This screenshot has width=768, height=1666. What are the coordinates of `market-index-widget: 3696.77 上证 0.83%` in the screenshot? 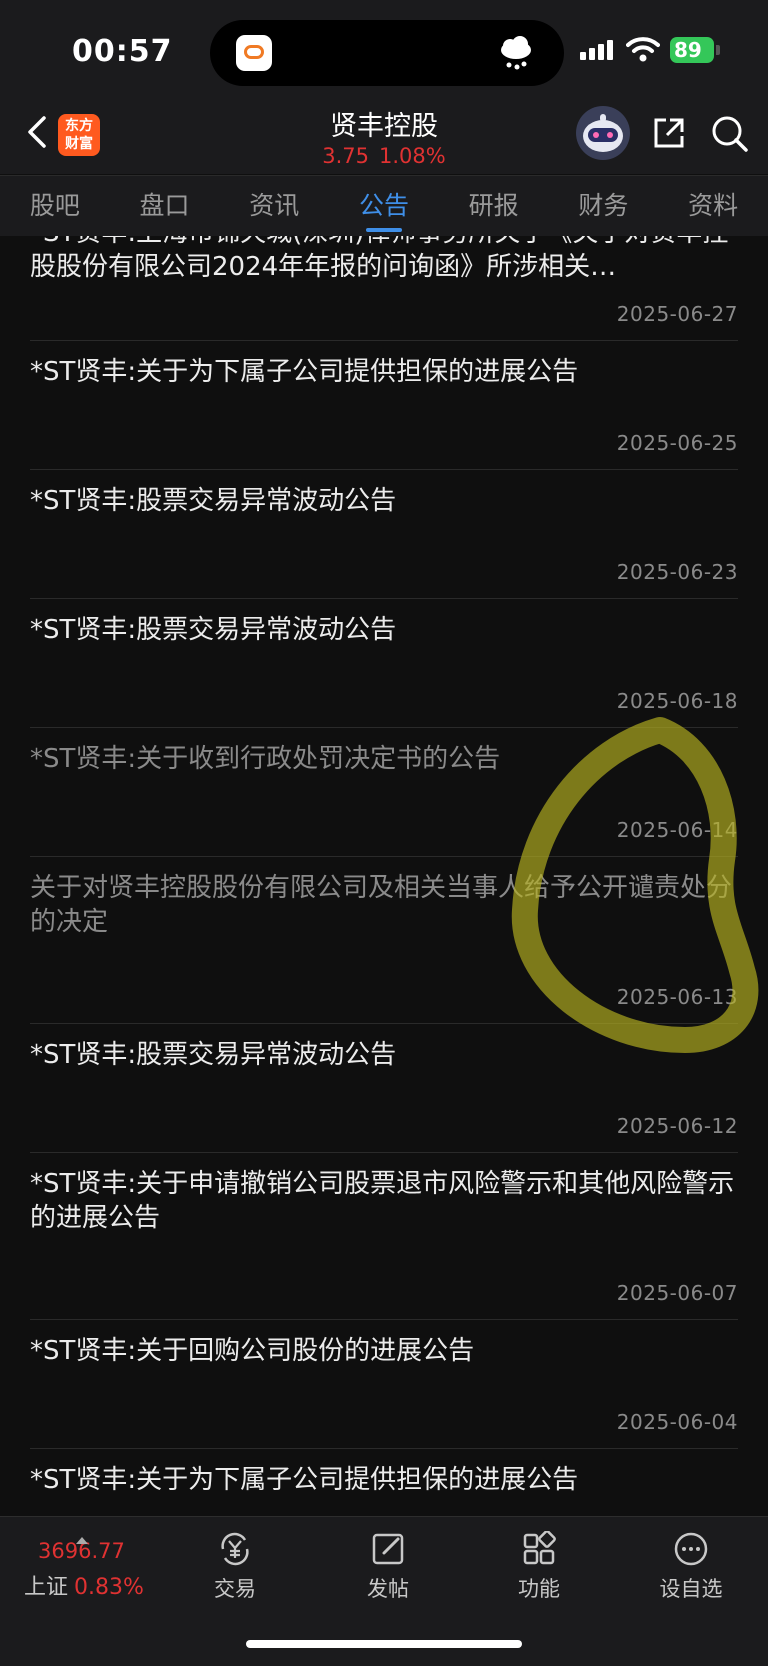 It's located at (94, 1569).